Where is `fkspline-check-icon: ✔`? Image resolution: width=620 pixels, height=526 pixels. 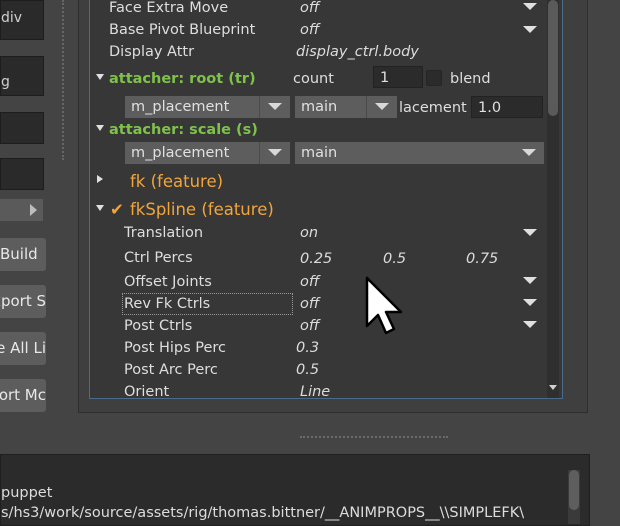
fkspline-check-icon: ✔ is located at coordinates (117, 210).